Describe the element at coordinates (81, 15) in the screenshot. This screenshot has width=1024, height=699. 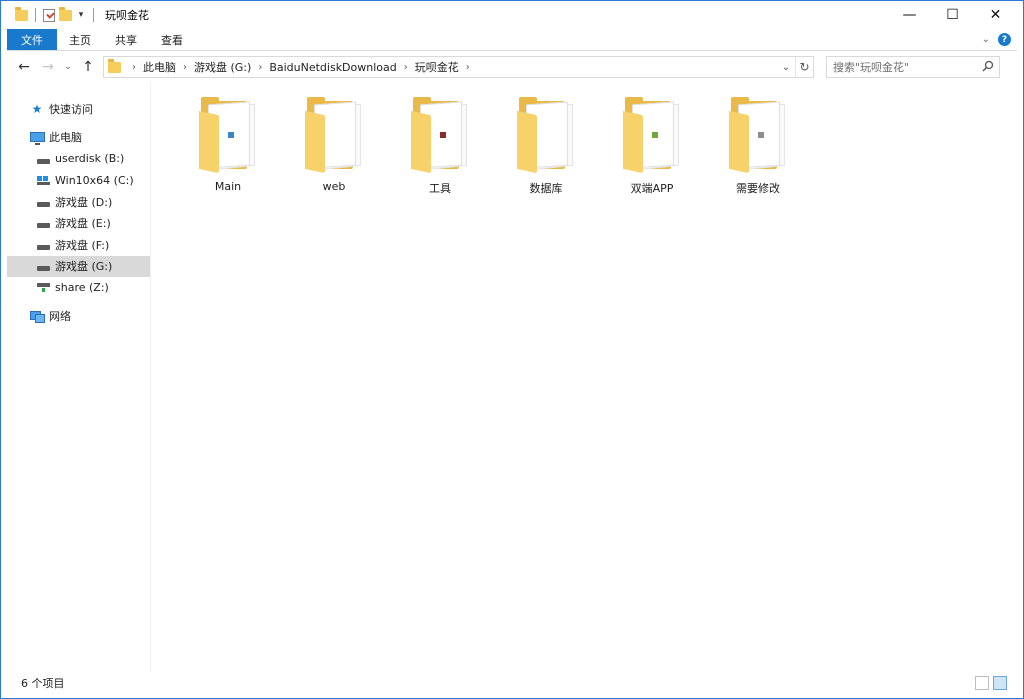
I see `customize-toolbar-icon: ▾` at that location.